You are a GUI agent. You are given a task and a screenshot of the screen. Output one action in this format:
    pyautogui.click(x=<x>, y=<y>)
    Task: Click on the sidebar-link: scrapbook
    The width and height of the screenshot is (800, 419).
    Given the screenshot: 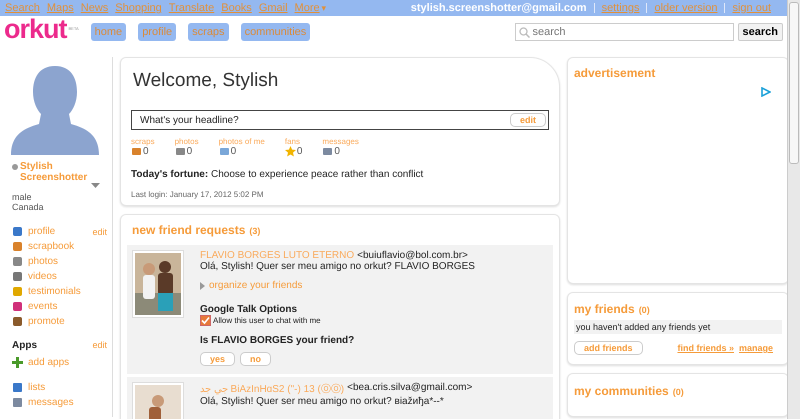 What is the action you would take?
    pyautogui.click(x=51, y=246)
    